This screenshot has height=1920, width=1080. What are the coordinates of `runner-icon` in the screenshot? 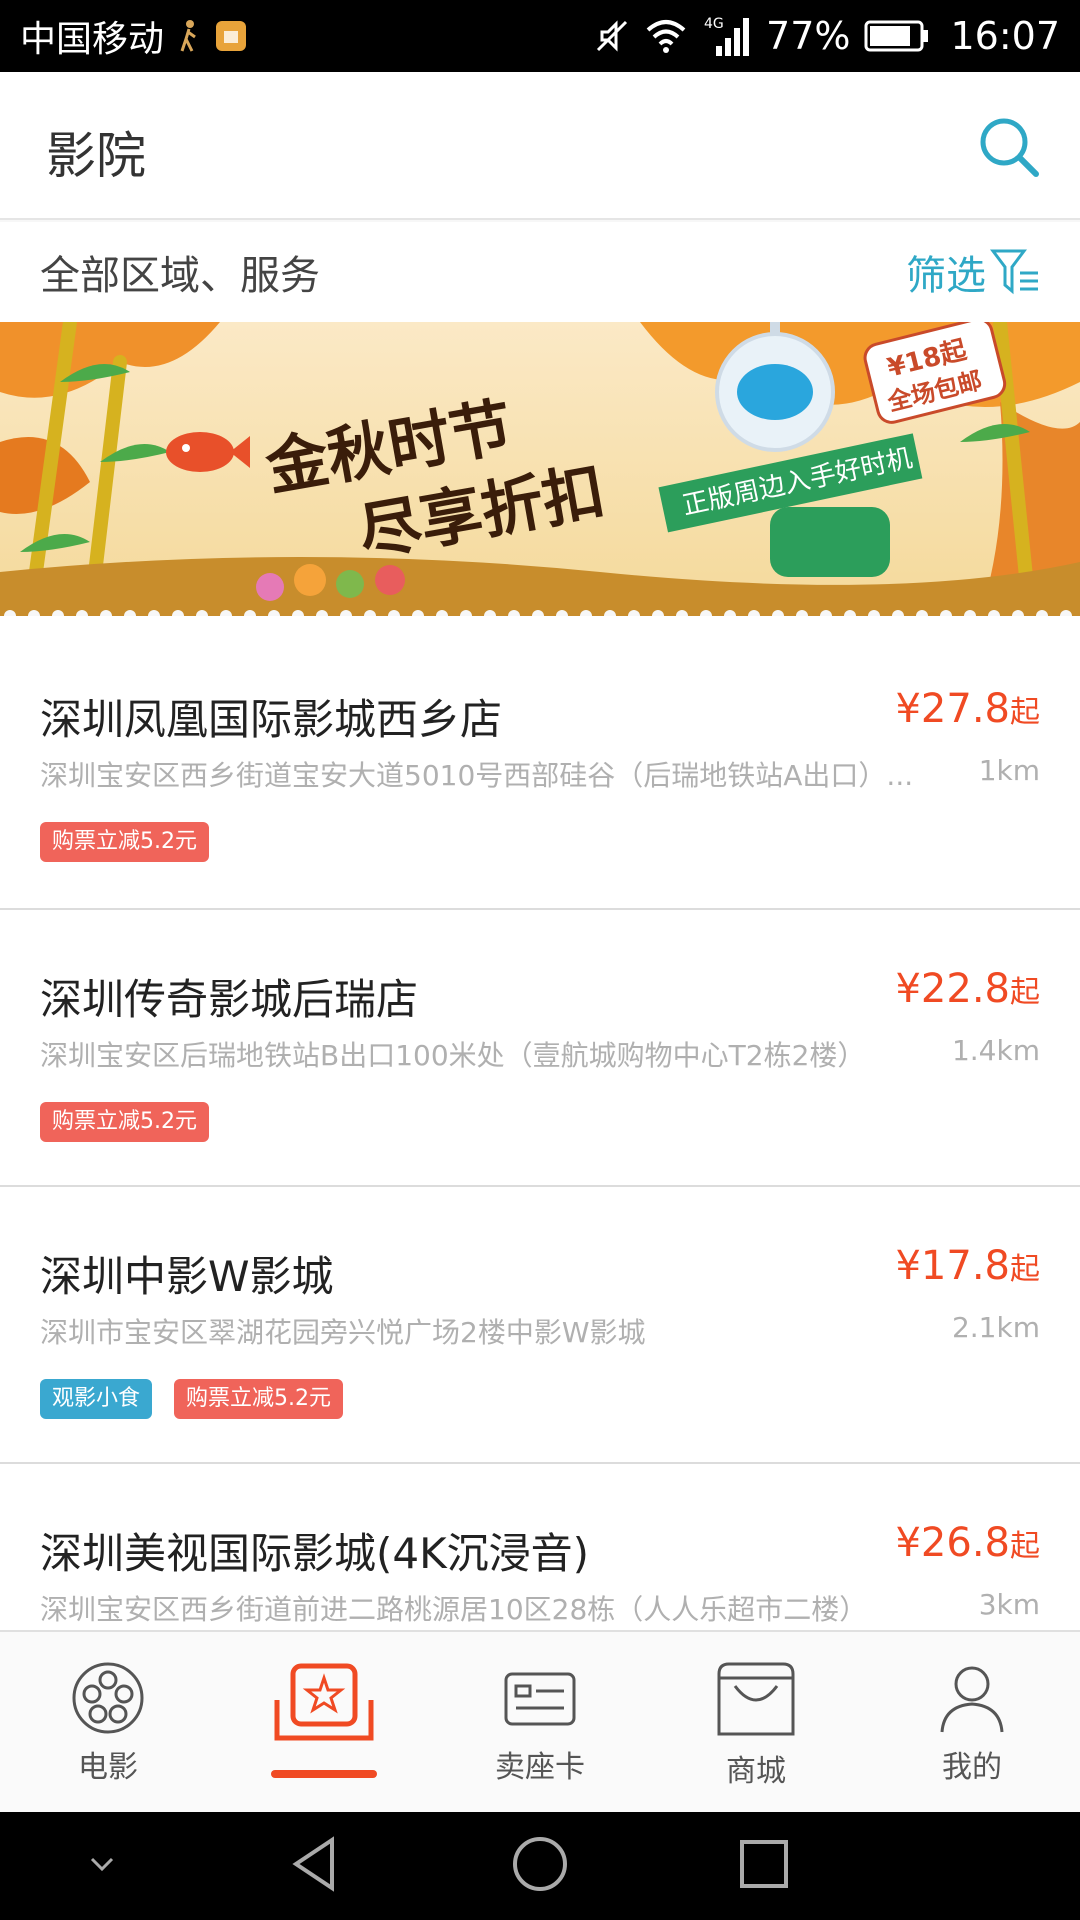 It's located at (189, 36).